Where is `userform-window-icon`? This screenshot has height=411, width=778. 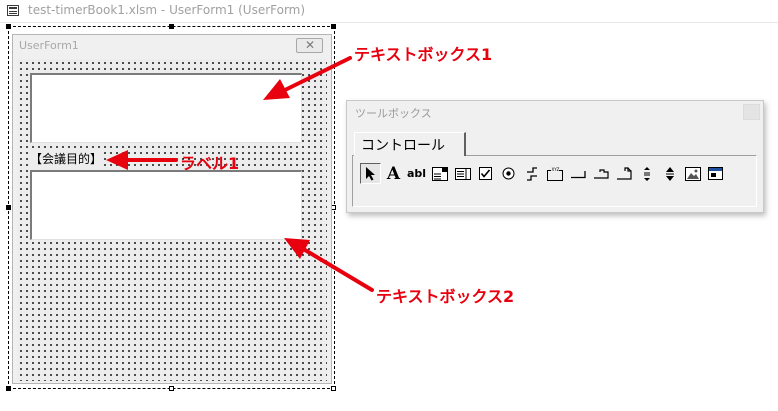
userform-window-icon is located at coordinates (13, 10).